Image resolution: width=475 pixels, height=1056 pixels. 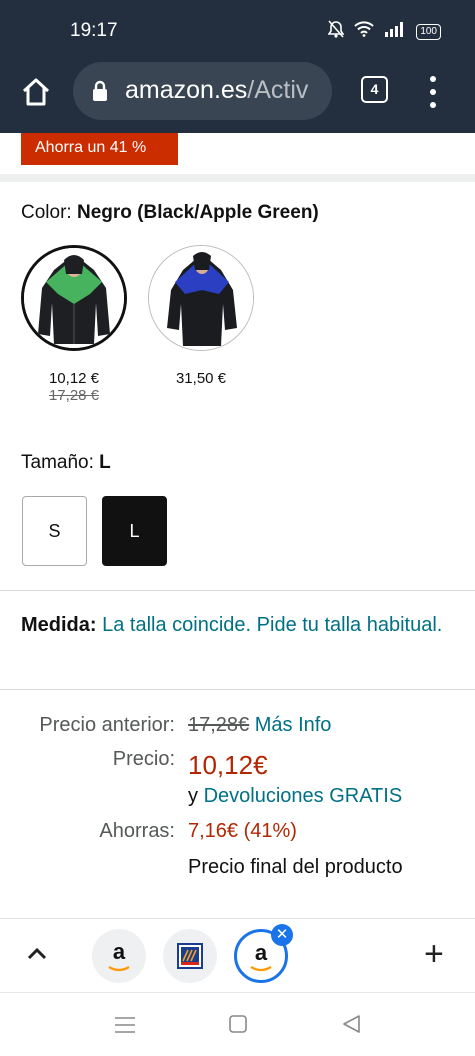 I want to click on swatch-price-1: 10,12 € 17,28 €, so click(x=74, y=387).